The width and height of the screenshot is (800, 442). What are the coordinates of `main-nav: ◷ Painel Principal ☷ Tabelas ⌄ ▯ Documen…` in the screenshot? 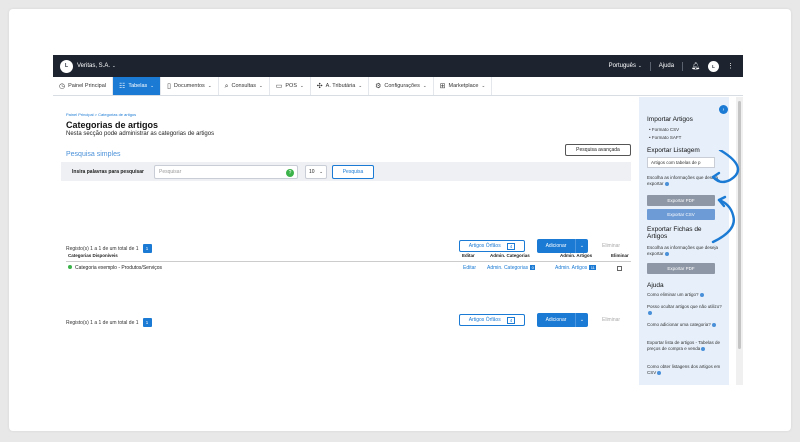 It's located at (398, 86).